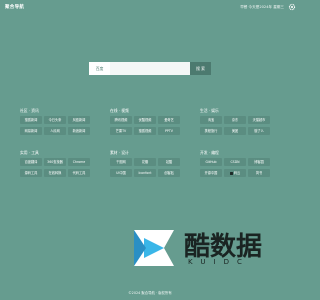 This screenshot has height=300, width=320. What do you see at coordinates (211, 173) in the screenshot?
I see `link-tile: 开源中国` at bounding box center [211, 173].